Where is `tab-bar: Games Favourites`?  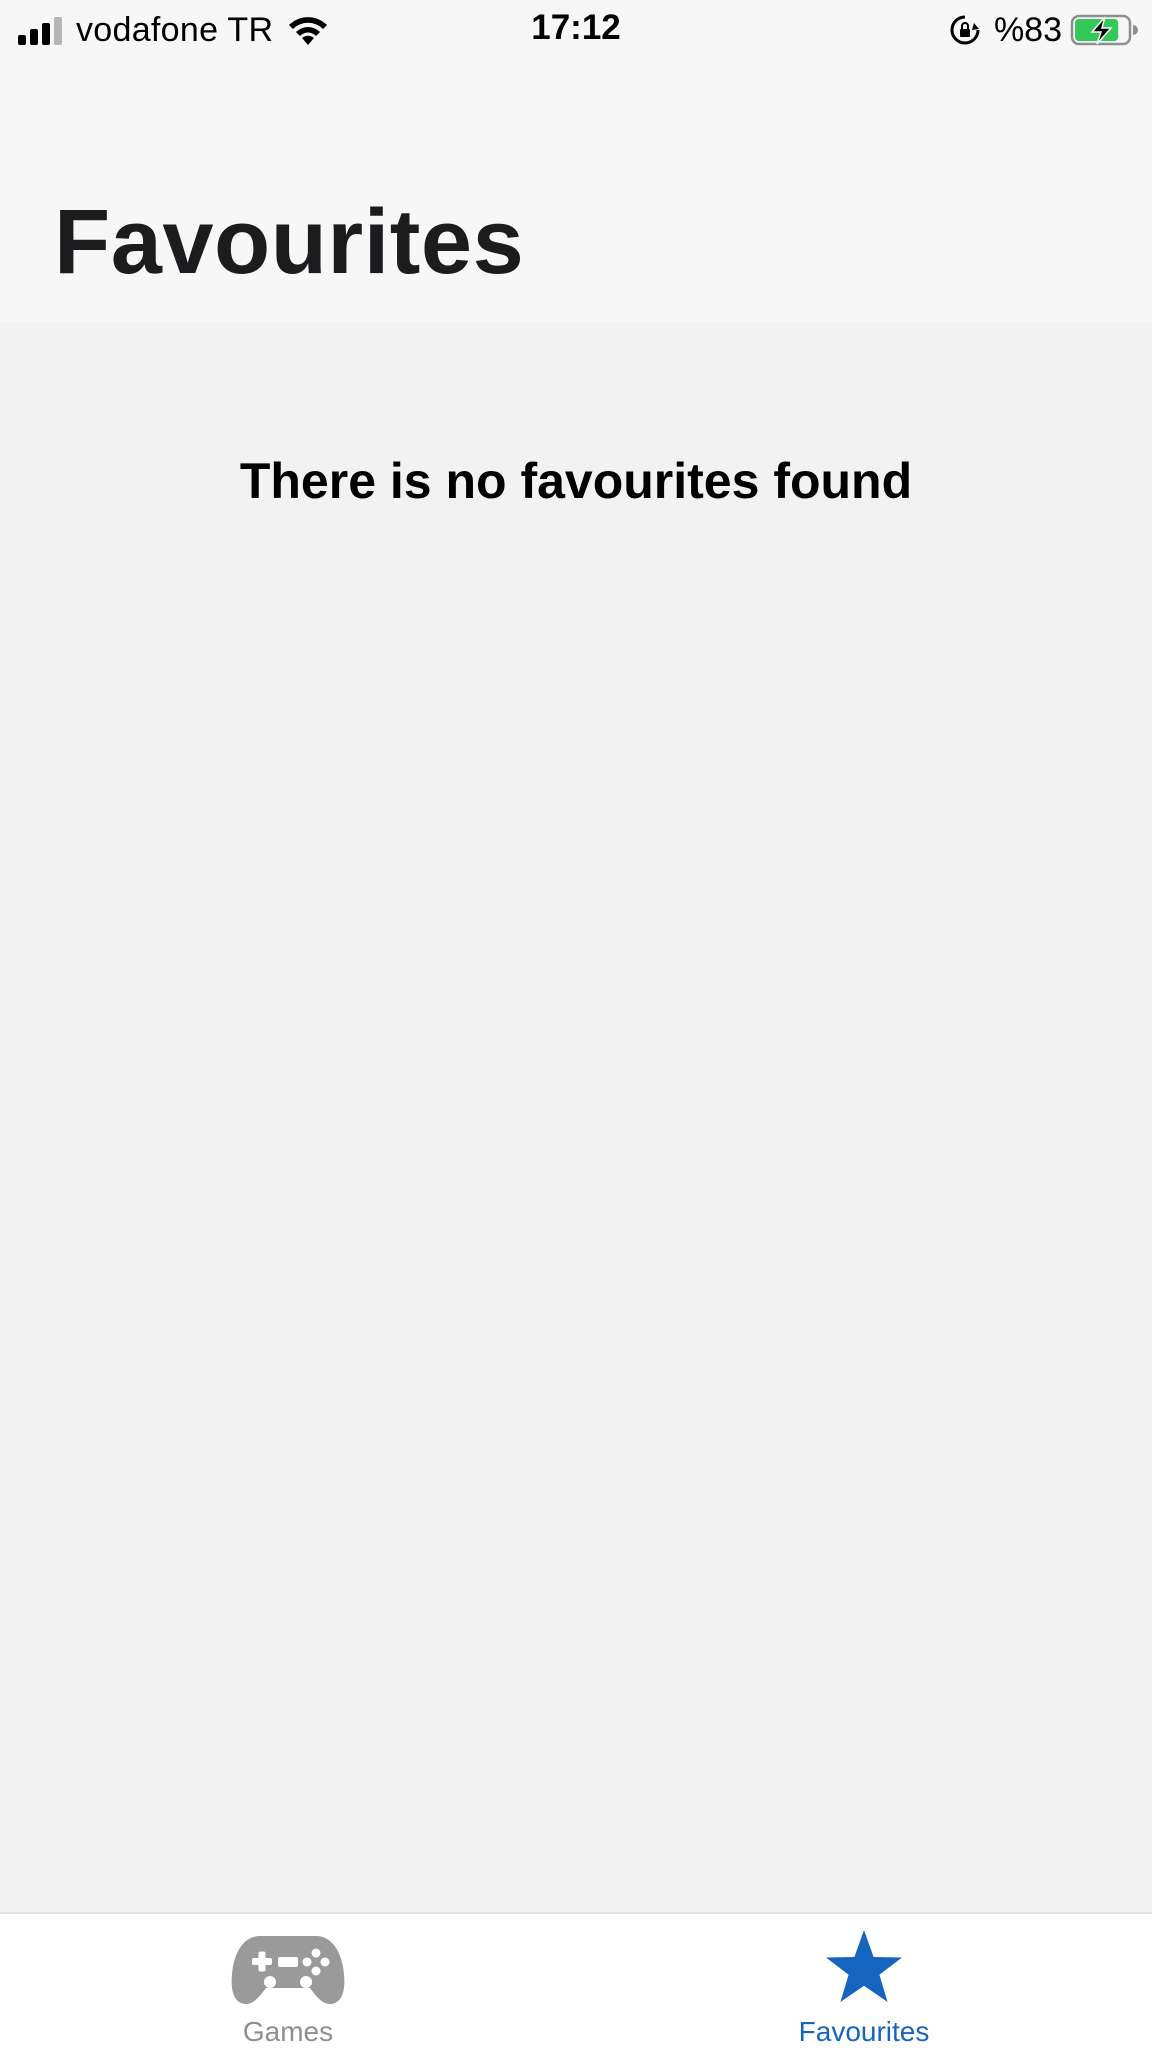
tab-bar: Games Favourites is located at coordinates (576, 1980).